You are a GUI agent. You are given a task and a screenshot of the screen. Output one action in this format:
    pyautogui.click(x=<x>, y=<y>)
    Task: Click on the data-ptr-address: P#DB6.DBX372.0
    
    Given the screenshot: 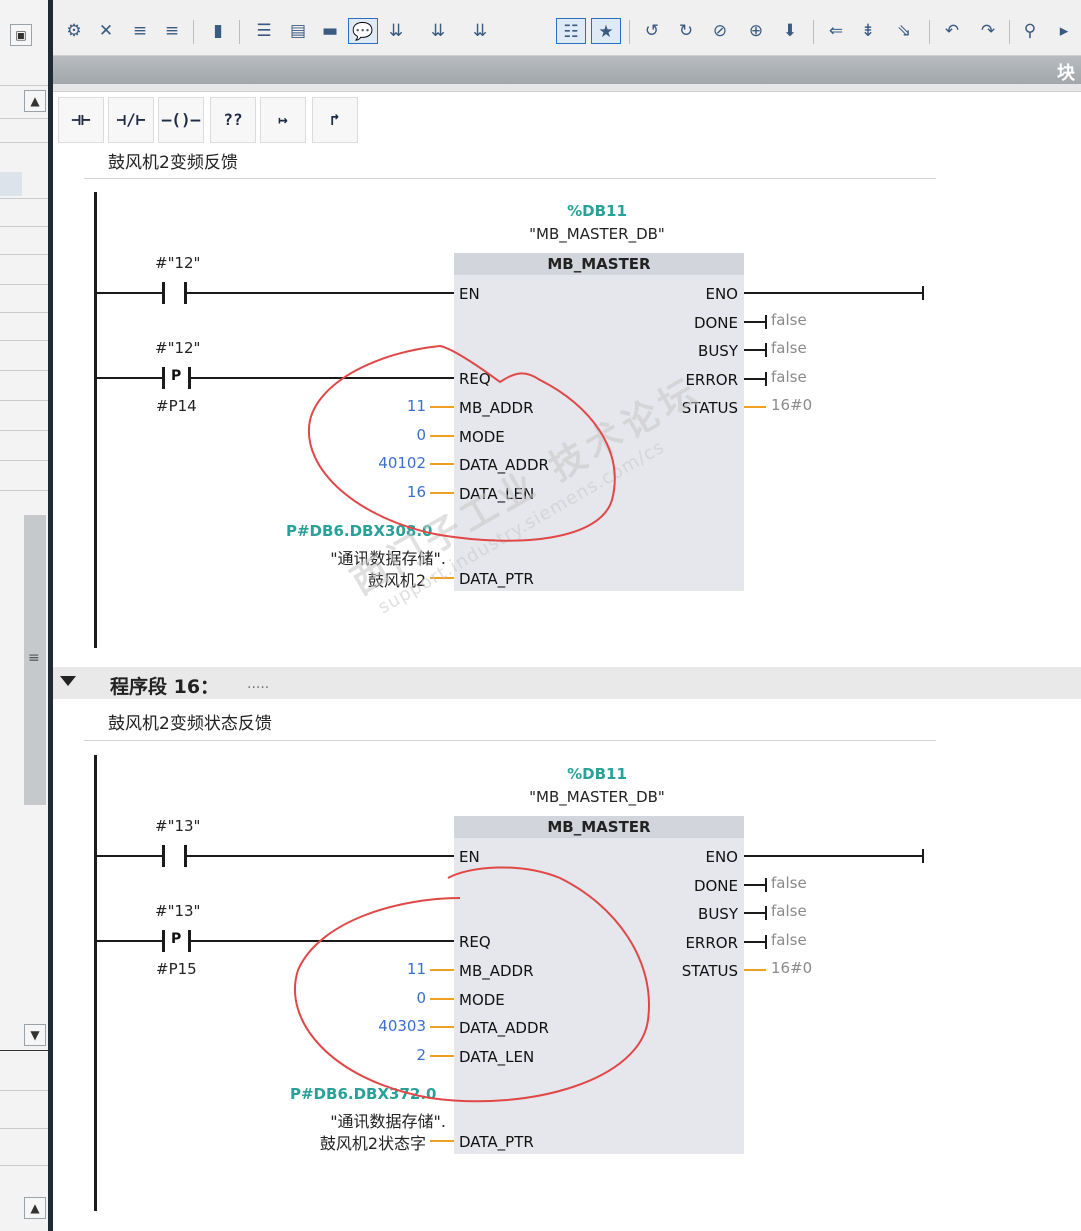 What is the action you would take?
    pyautogui.click(x=363, y=1094)
    